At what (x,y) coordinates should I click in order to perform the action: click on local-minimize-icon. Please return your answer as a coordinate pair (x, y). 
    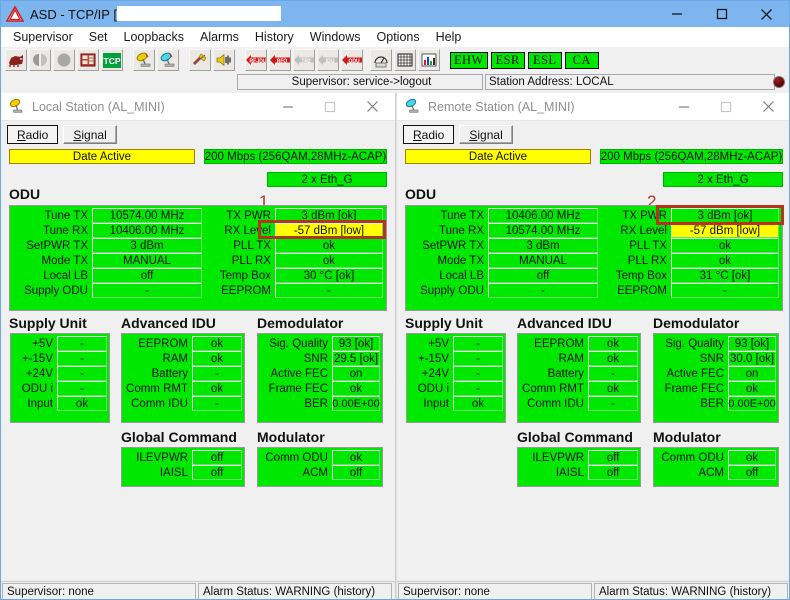
    Looking at the image, I should click on (288, 106).